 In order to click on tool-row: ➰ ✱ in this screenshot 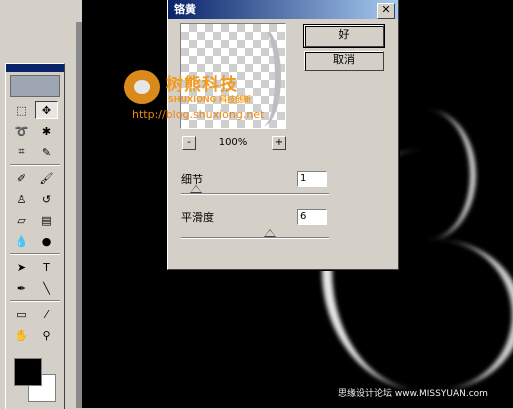, I will do `click(35, 131)`.